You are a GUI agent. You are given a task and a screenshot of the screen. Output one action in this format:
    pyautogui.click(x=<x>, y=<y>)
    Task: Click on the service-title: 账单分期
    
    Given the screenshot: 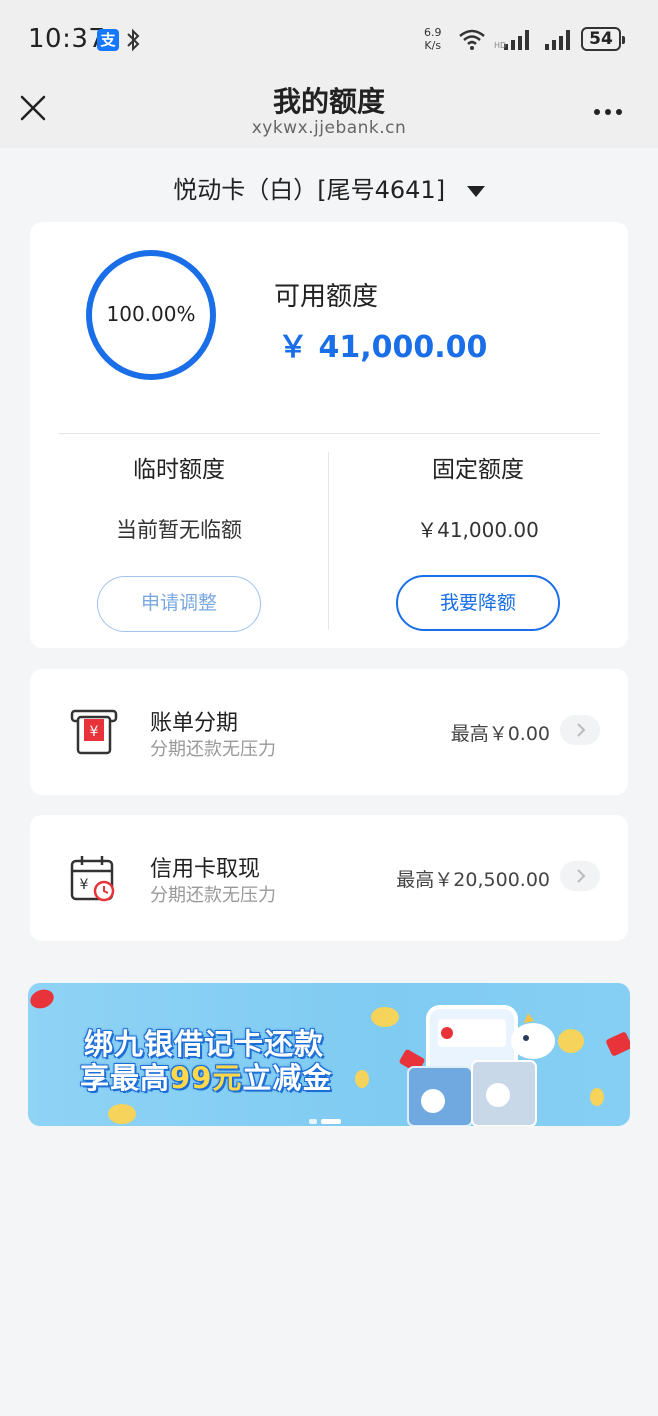 What is the action you would take?
    pyautogui.click(x=194, y=723)
    